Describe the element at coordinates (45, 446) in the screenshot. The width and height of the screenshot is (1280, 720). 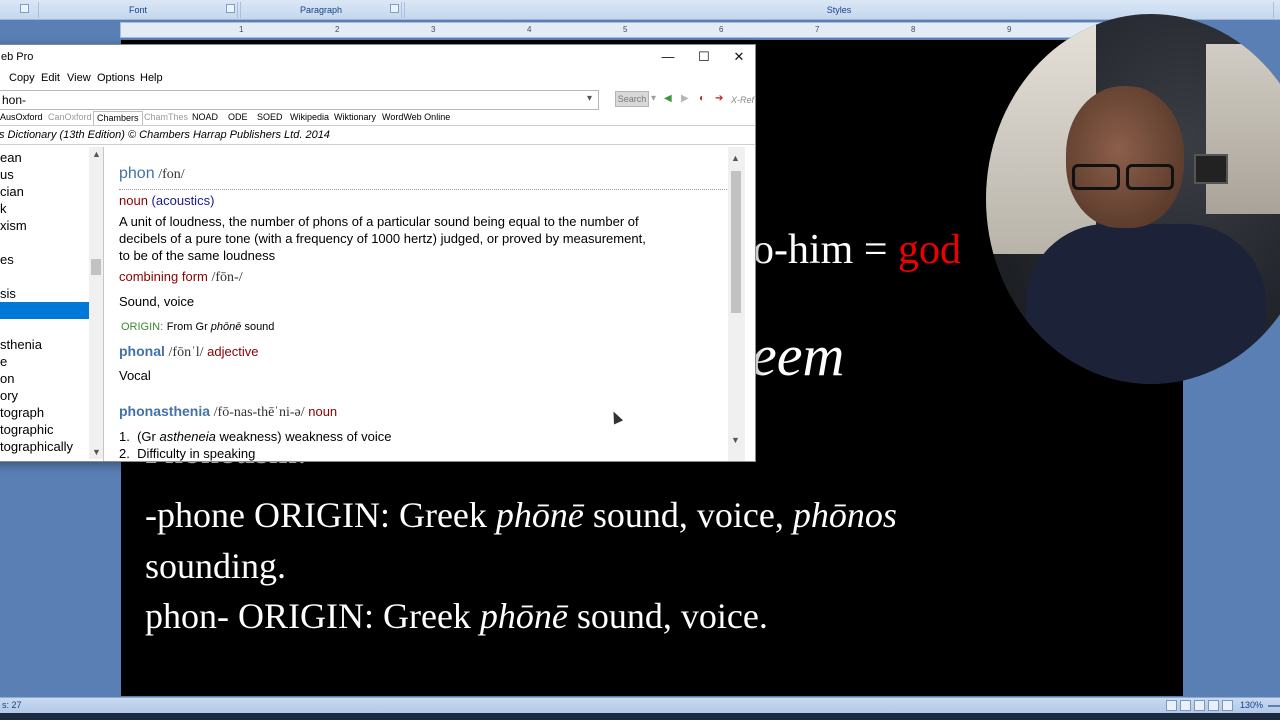
I see `list-item: tographically` at that location.